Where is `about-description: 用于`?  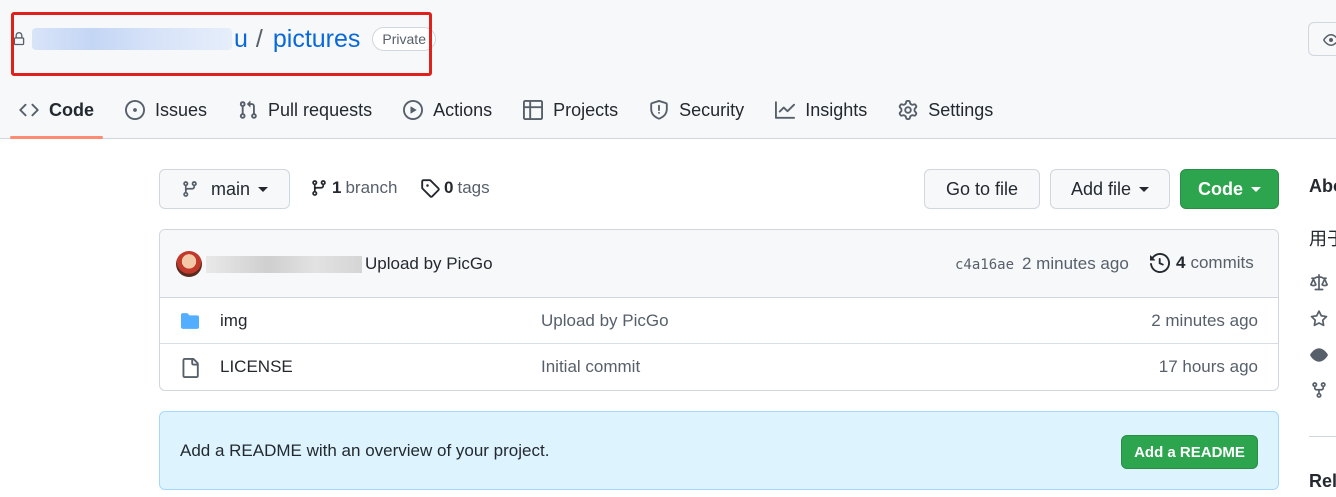
about-description: 用于 is located at coordinates (1322, 239).